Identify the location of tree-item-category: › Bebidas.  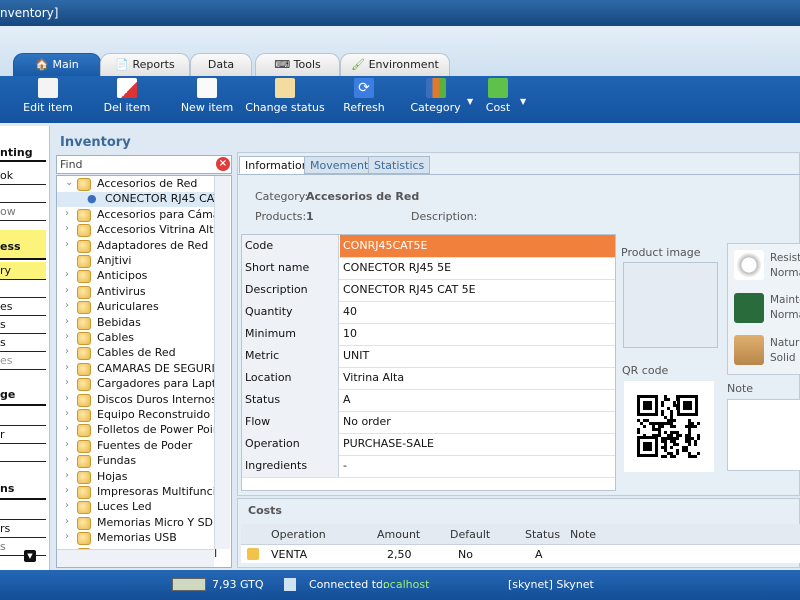
(137, 323).